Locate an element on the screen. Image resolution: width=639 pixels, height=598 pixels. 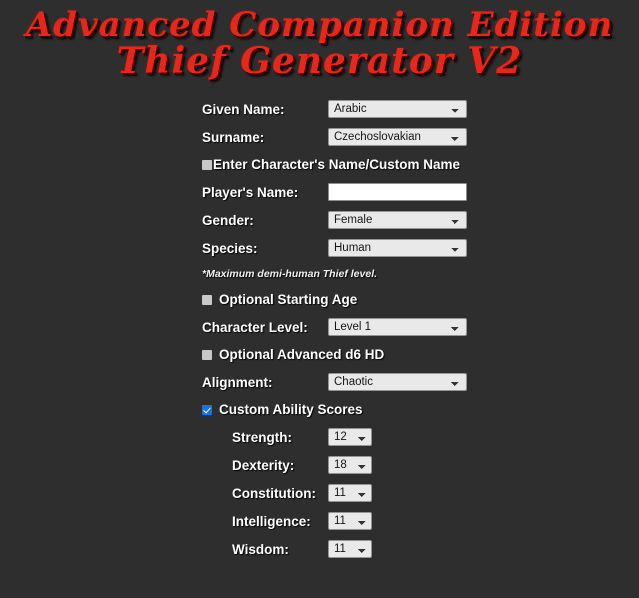
starting-age-label: Optional Starting Age is located at coordinates (288, 300).